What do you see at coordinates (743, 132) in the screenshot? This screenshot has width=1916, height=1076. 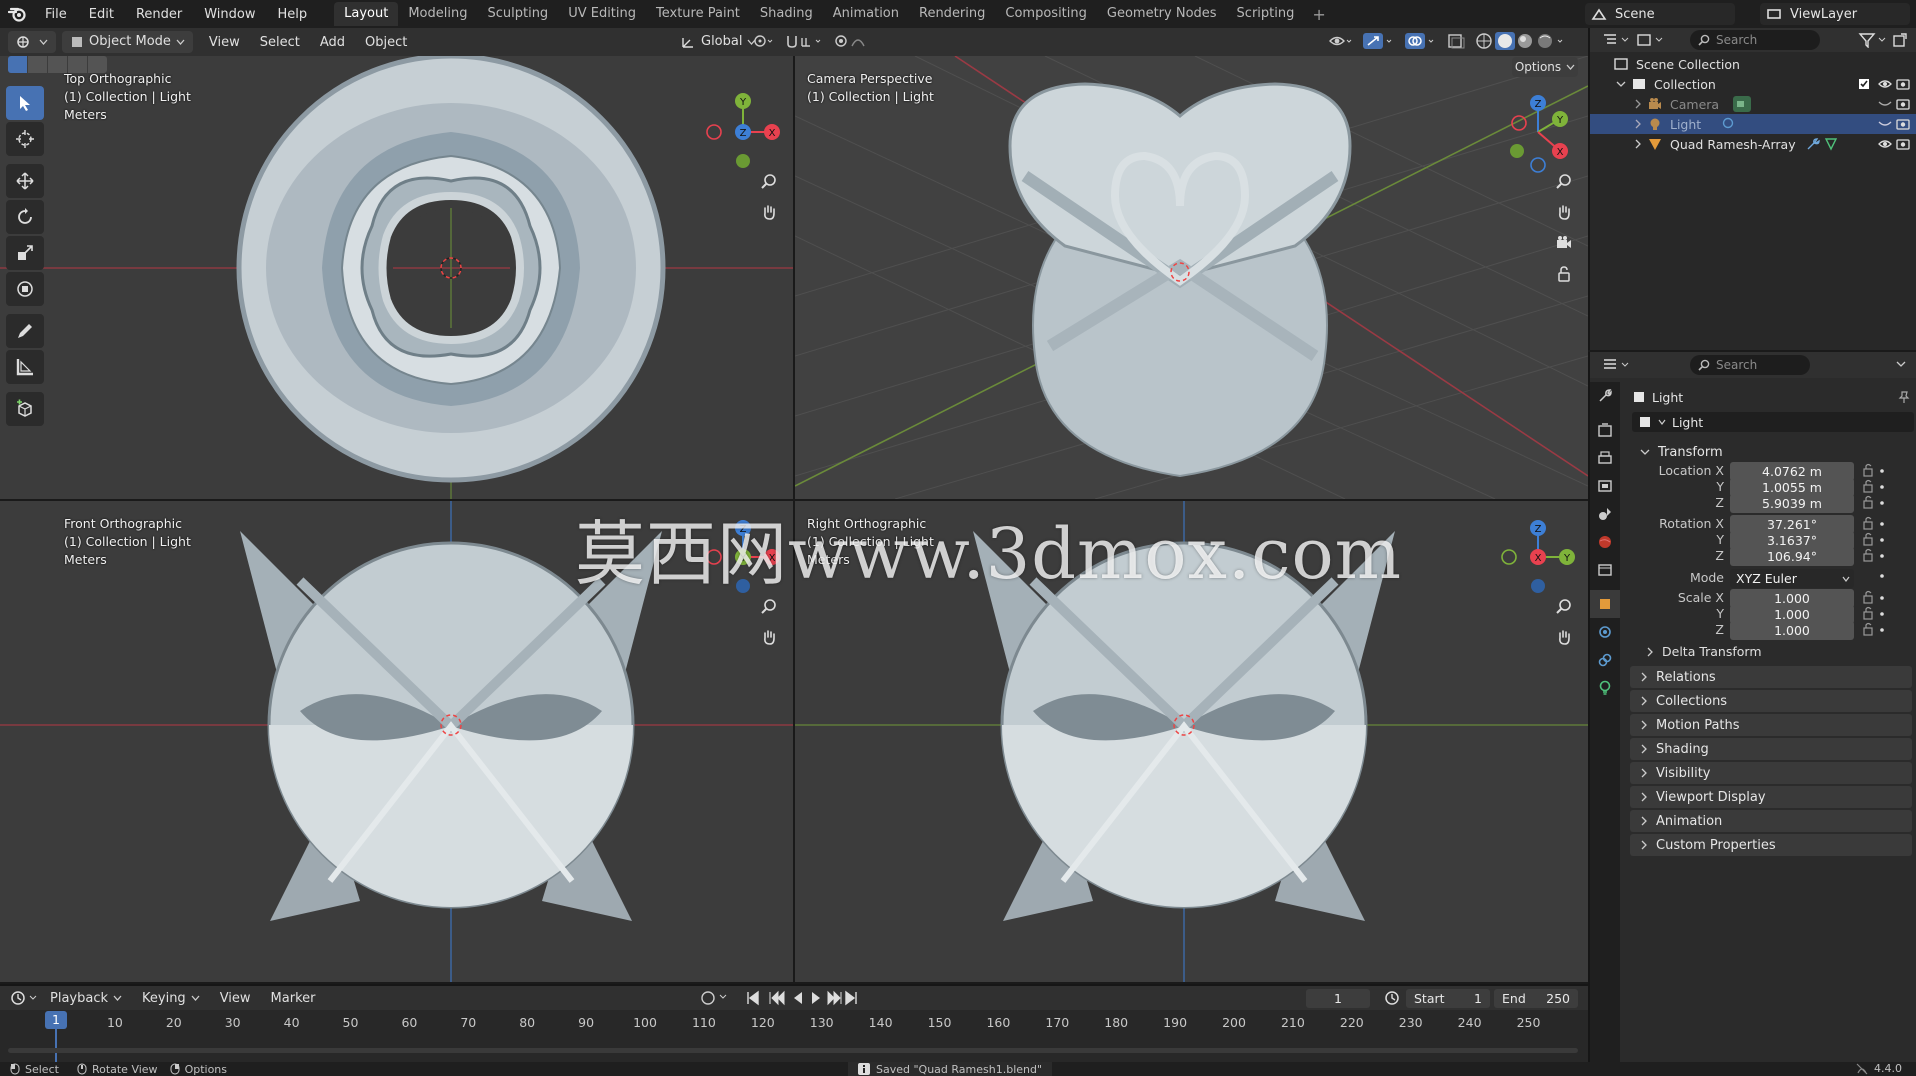 I see `navigation-gizmo: Y X Z` at bounding box center [743, 132].